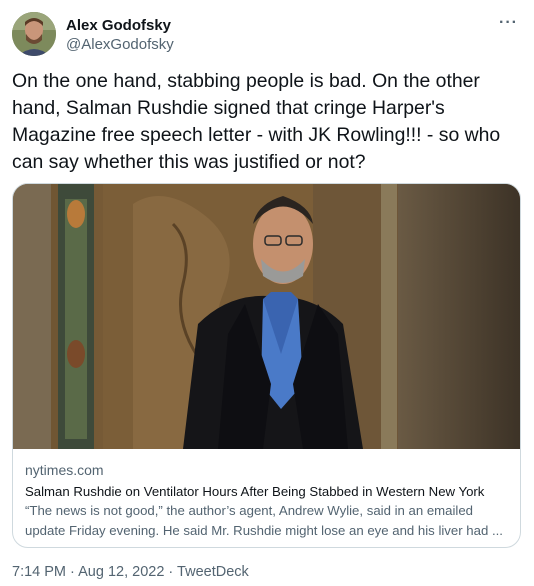  I want to click on tweet-meta: 7:14 PM · Aug 12, 2022 · TweetDeck, so click(130, 572).